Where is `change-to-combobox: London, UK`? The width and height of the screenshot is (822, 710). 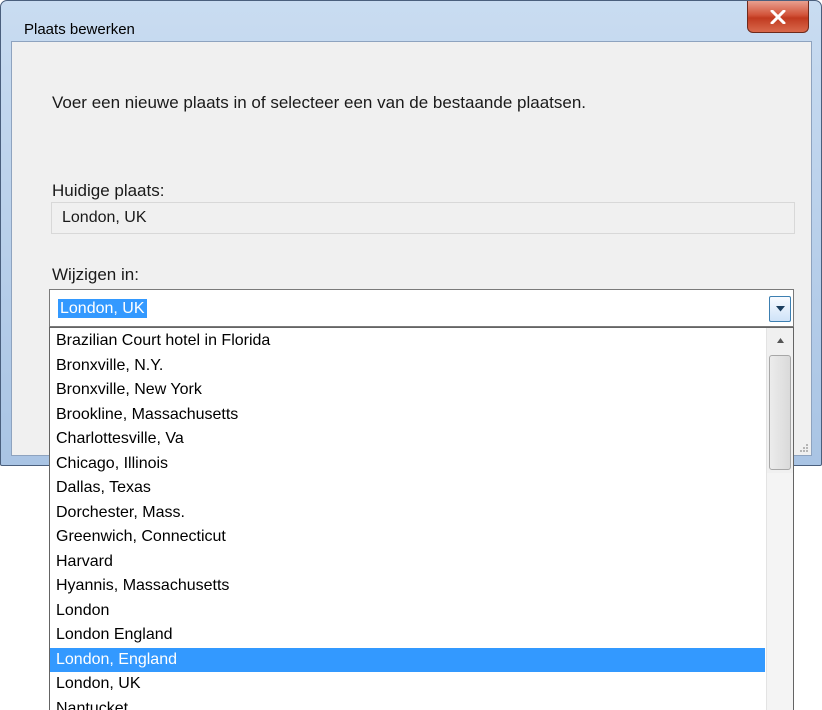 change-to-combobox: London, UK is located at coordinates (421, 308).